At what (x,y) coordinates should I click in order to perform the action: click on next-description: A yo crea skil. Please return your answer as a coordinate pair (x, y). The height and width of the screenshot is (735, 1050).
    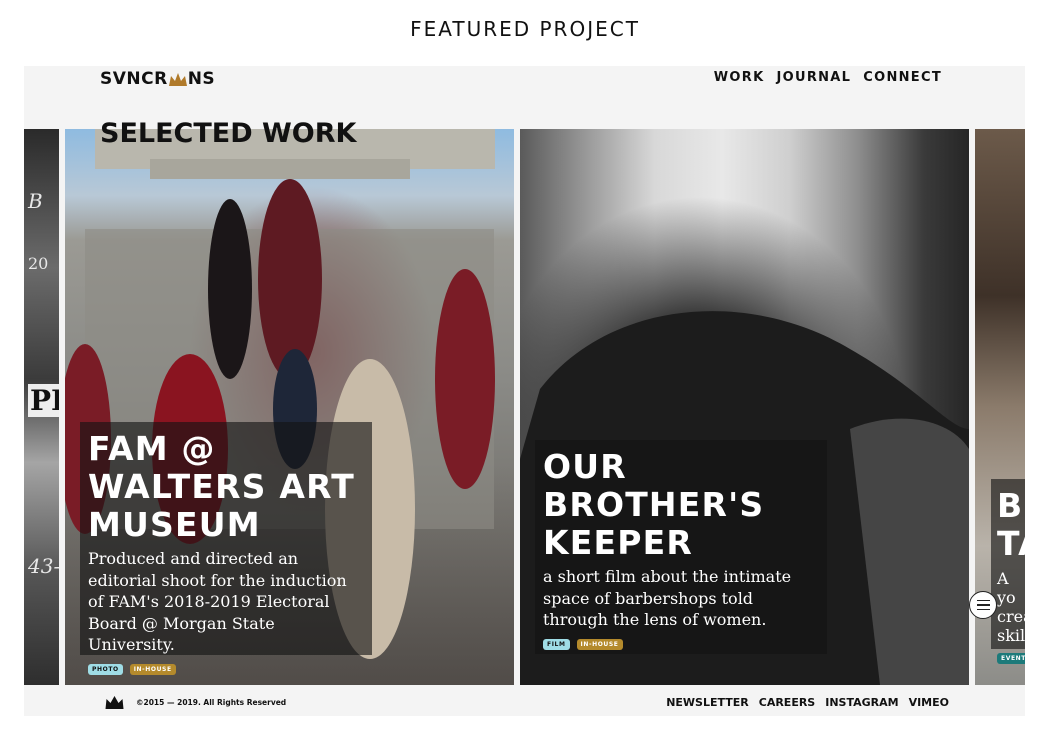
    Looking at the image, I should click on (1011, 607).